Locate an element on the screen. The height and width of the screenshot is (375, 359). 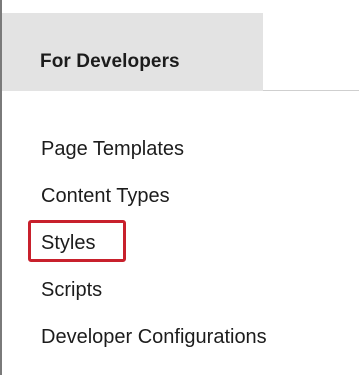
menu-item-page-templates: Page Templates is located at coordinates (154, 160).